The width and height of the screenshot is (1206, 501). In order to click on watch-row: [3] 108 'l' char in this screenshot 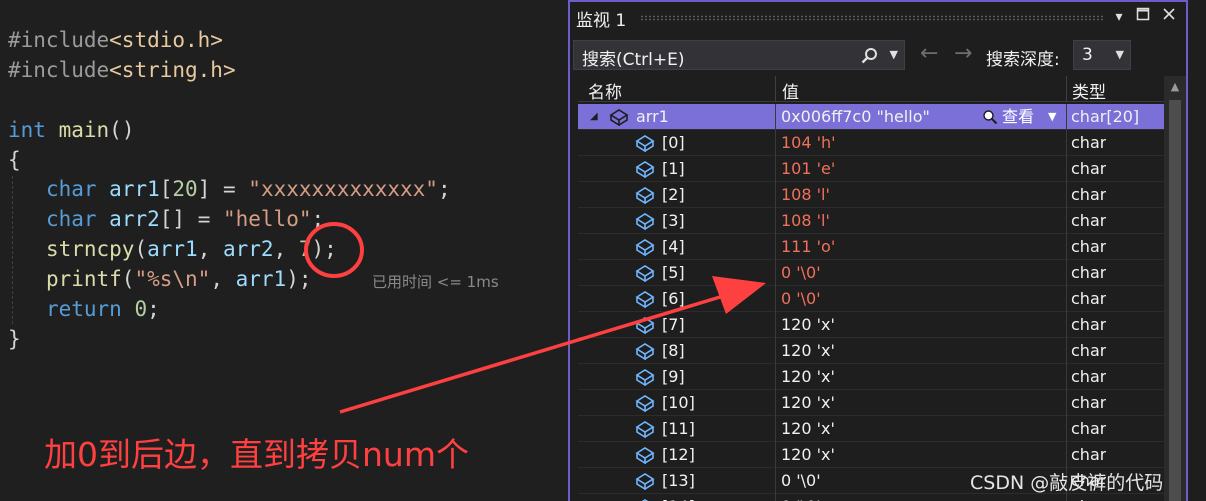, I will do `click(871, 221)`.